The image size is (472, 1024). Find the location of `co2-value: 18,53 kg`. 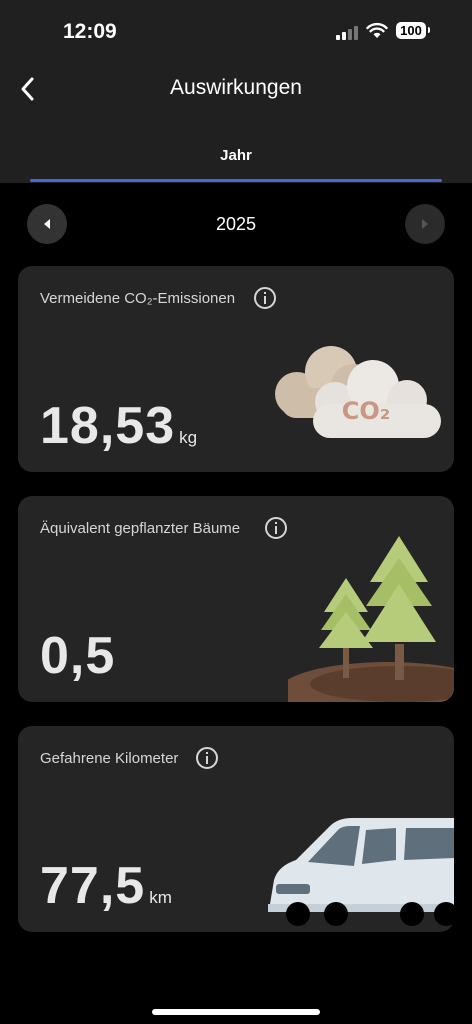

co2-value: 18,53 kg is located at coordinates (118, 426).